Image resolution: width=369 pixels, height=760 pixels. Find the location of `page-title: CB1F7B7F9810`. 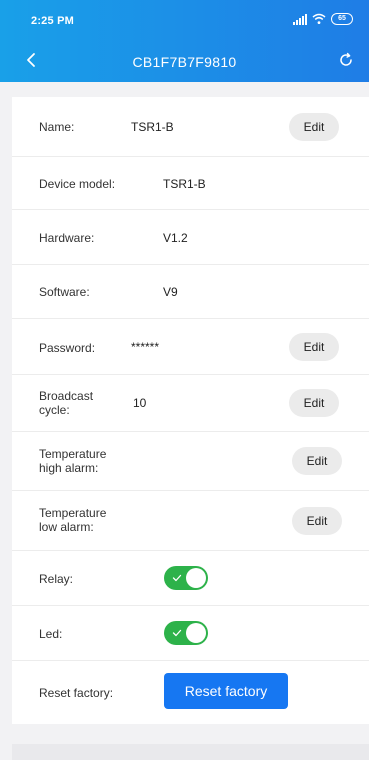

page-title: CB1F7B7F9810 is located at coordinates (184, 62).